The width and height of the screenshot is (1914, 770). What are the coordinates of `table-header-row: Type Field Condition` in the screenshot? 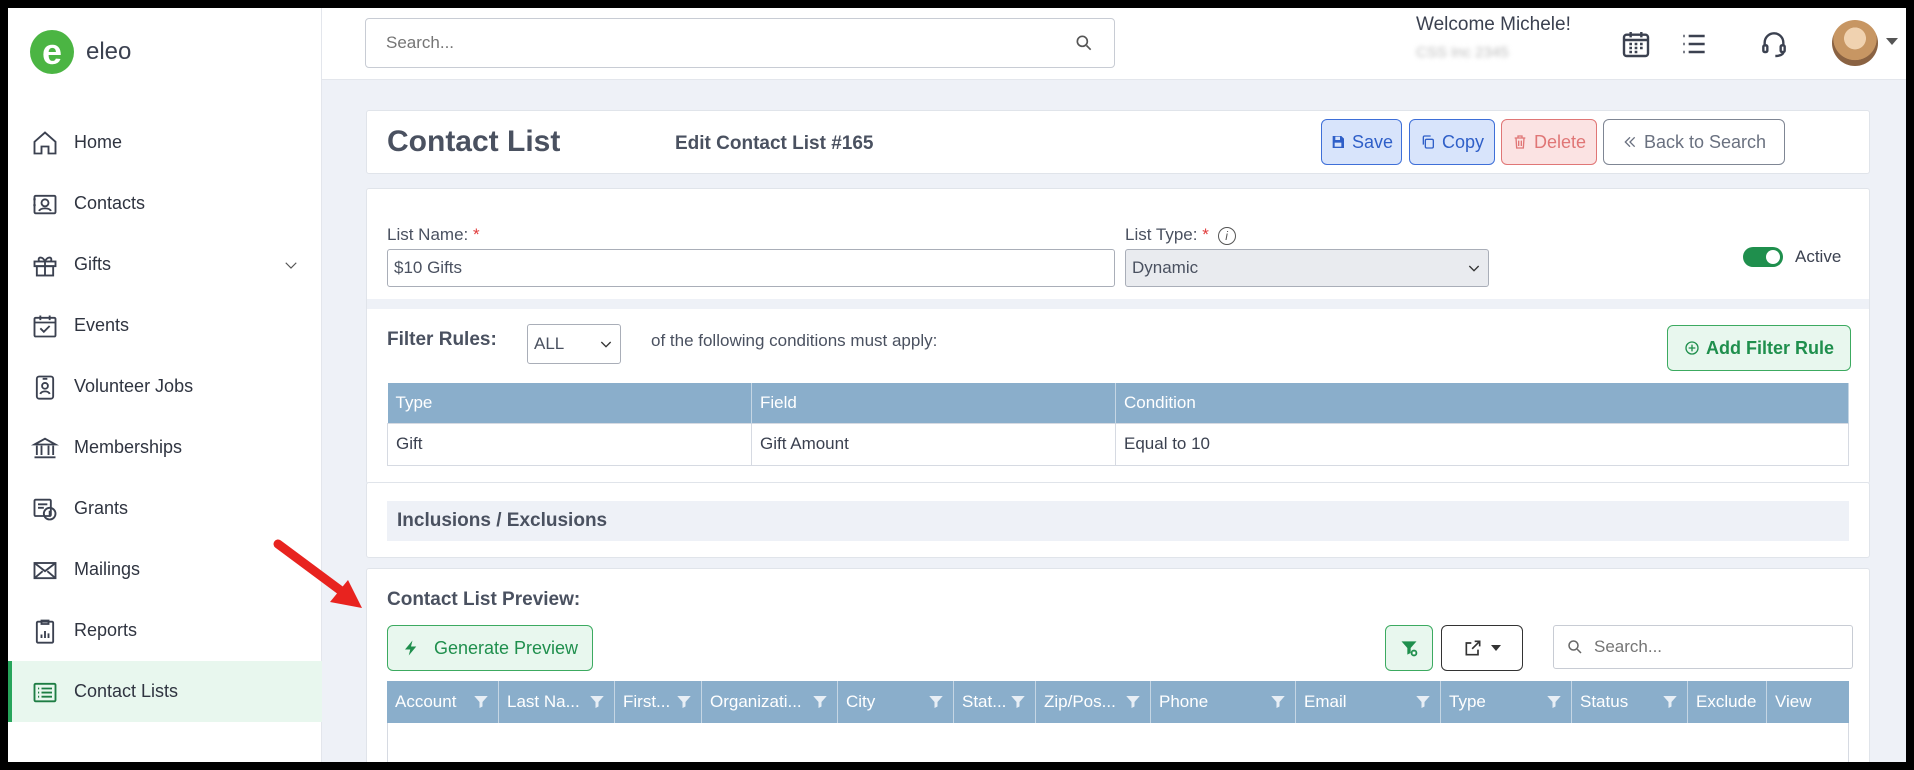 It's located at (1118, 403).